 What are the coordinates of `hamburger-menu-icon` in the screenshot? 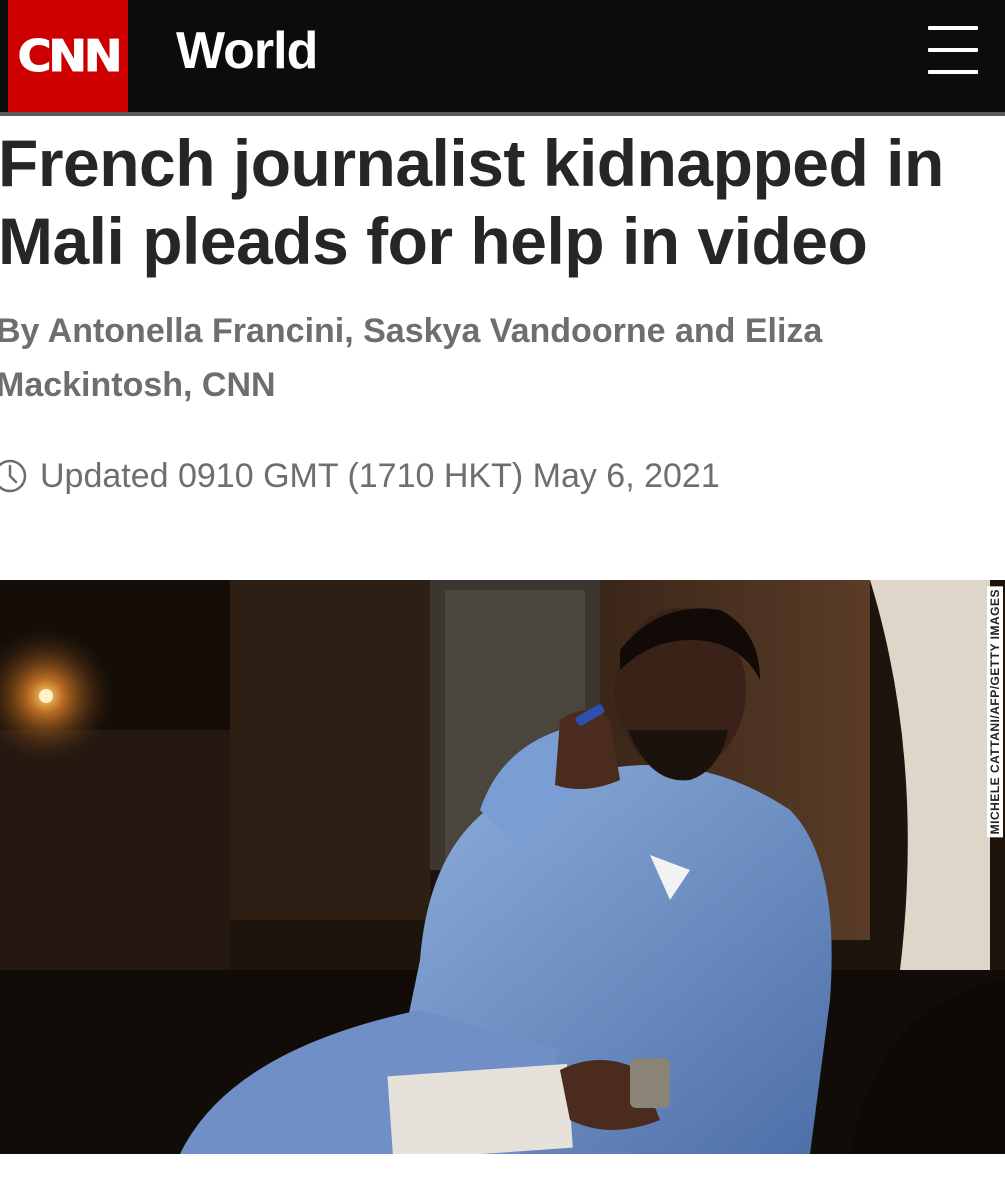 It's located at (952, 51).